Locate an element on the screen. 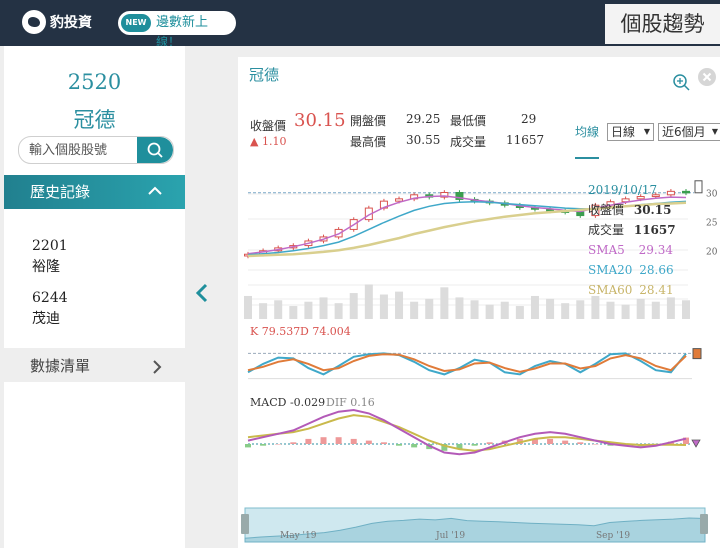 This screenshot has height=548, width=720. price-tick-label: 25 is located at coordinates (712, 224).